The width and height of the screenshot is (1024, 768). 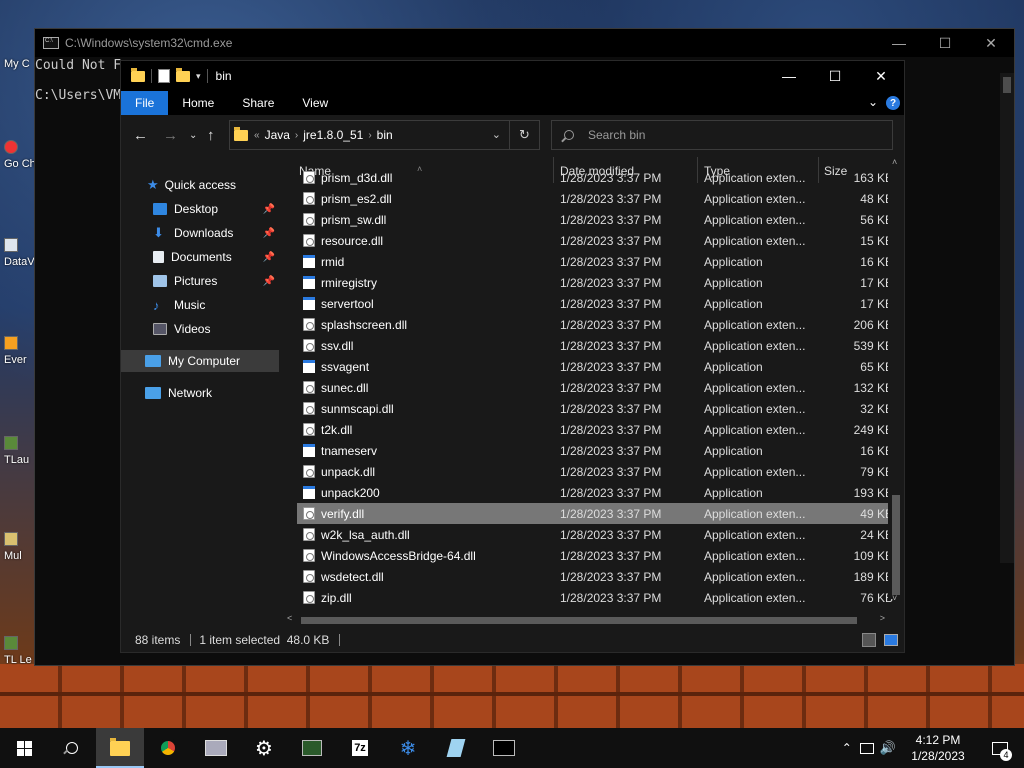 I want to click on taskbar-chrome, so click(x=168, y=748).